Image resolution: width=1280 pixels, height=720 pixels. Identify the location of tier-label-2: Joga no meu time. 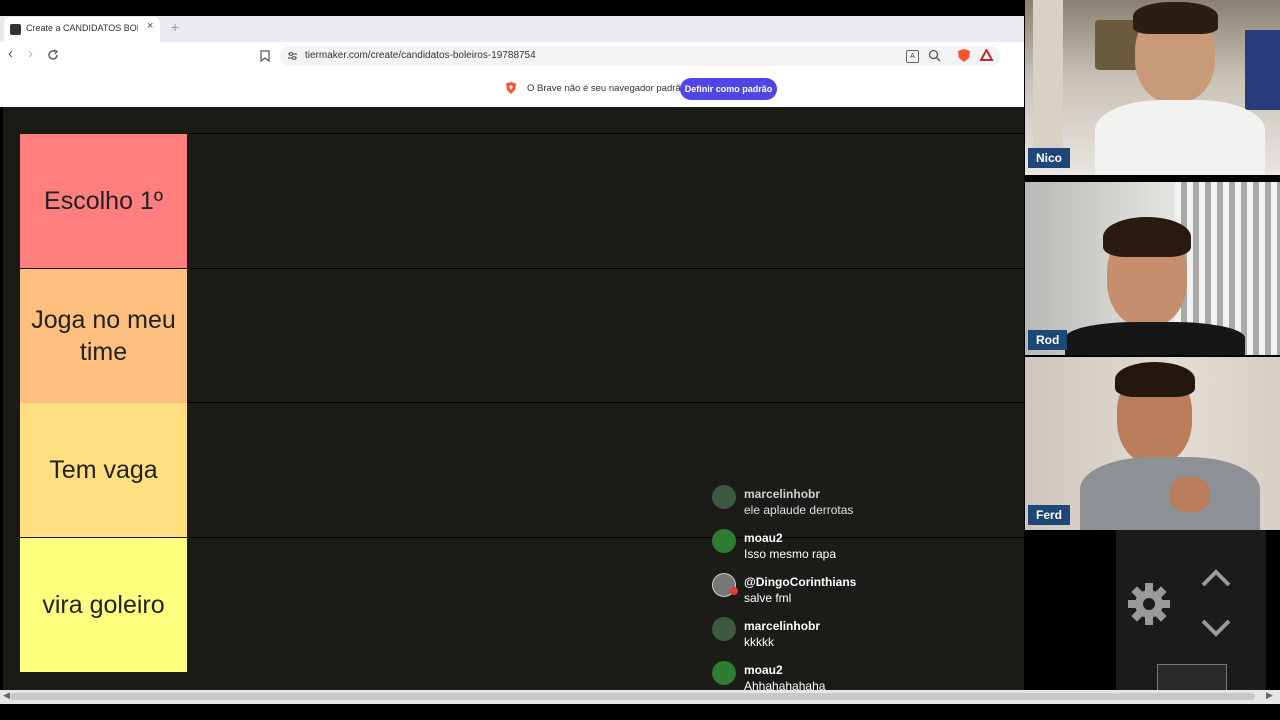
(103, 336).